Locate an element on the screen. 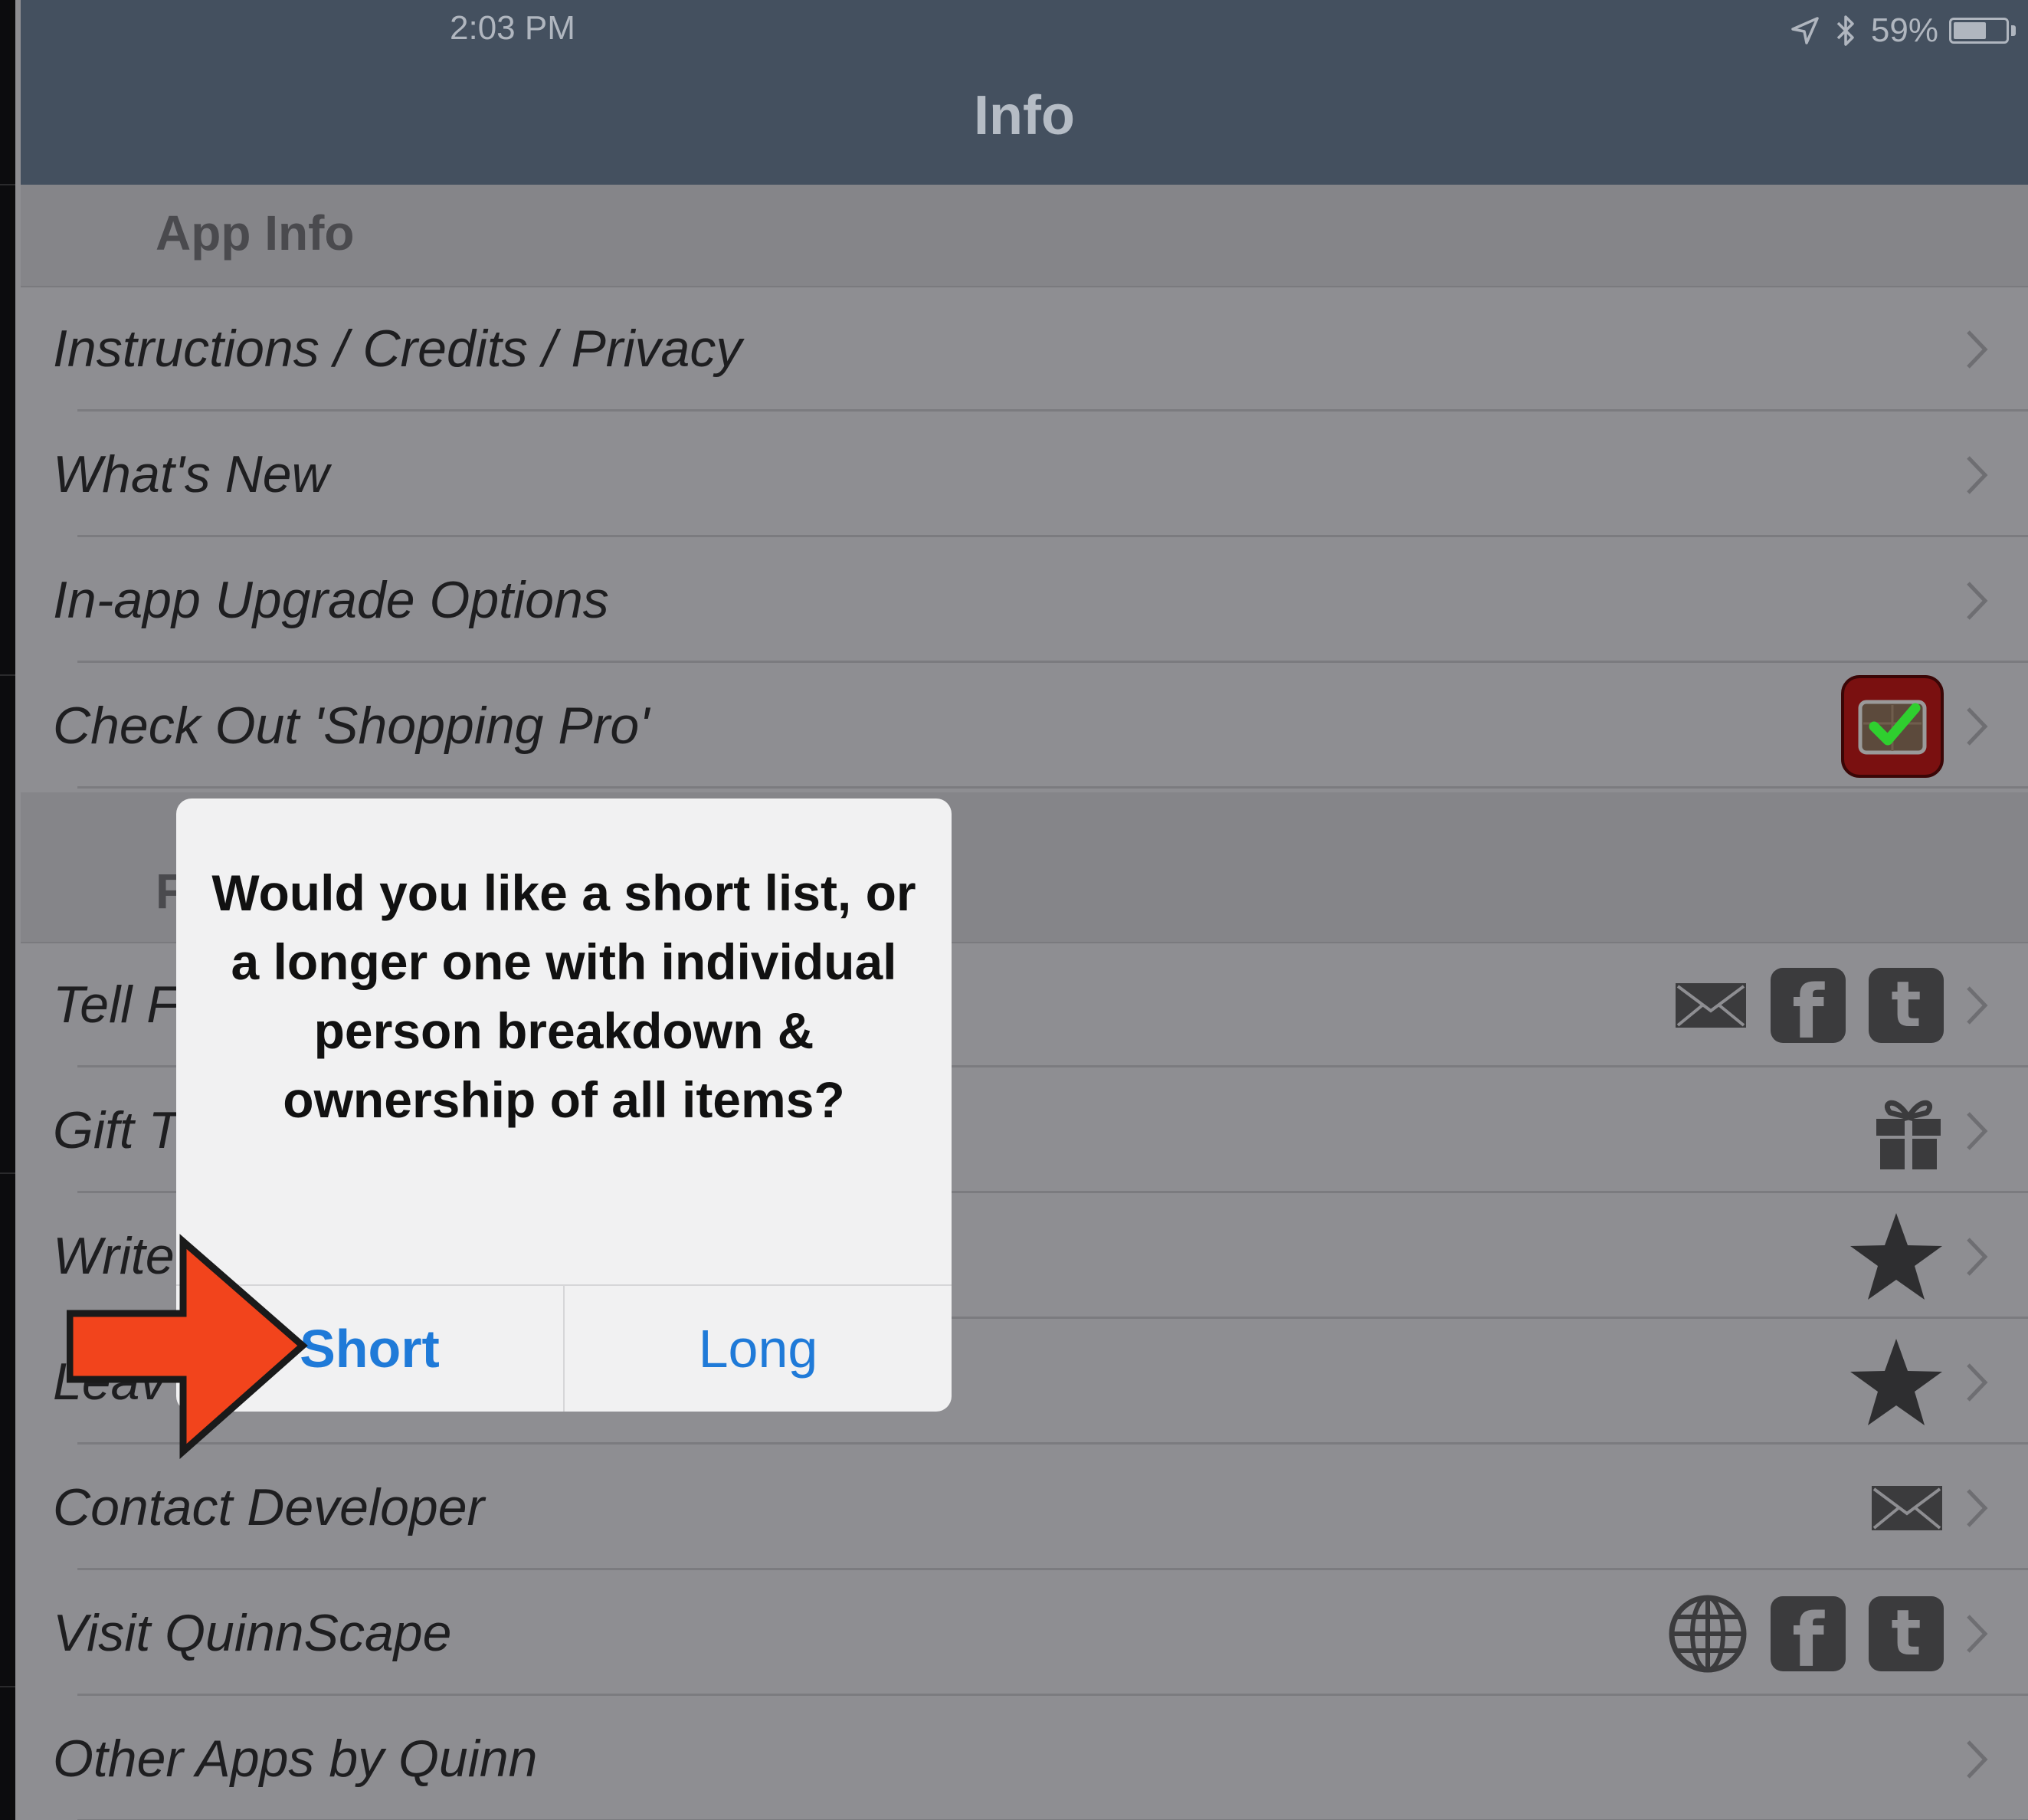  row-label: What's New is located at coordinates (191, 474).